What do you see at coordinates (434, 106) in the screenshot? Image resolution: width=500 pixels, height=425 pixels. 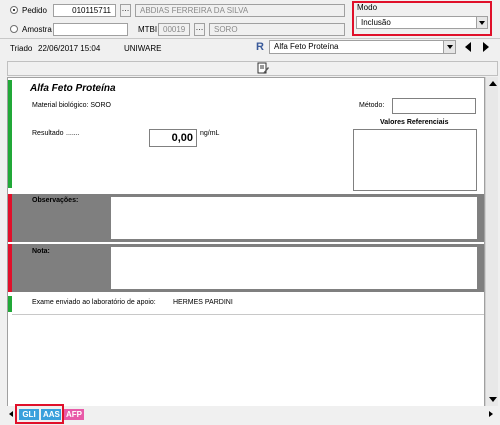 I see `metodo-input` at bounding box center [434, 106].